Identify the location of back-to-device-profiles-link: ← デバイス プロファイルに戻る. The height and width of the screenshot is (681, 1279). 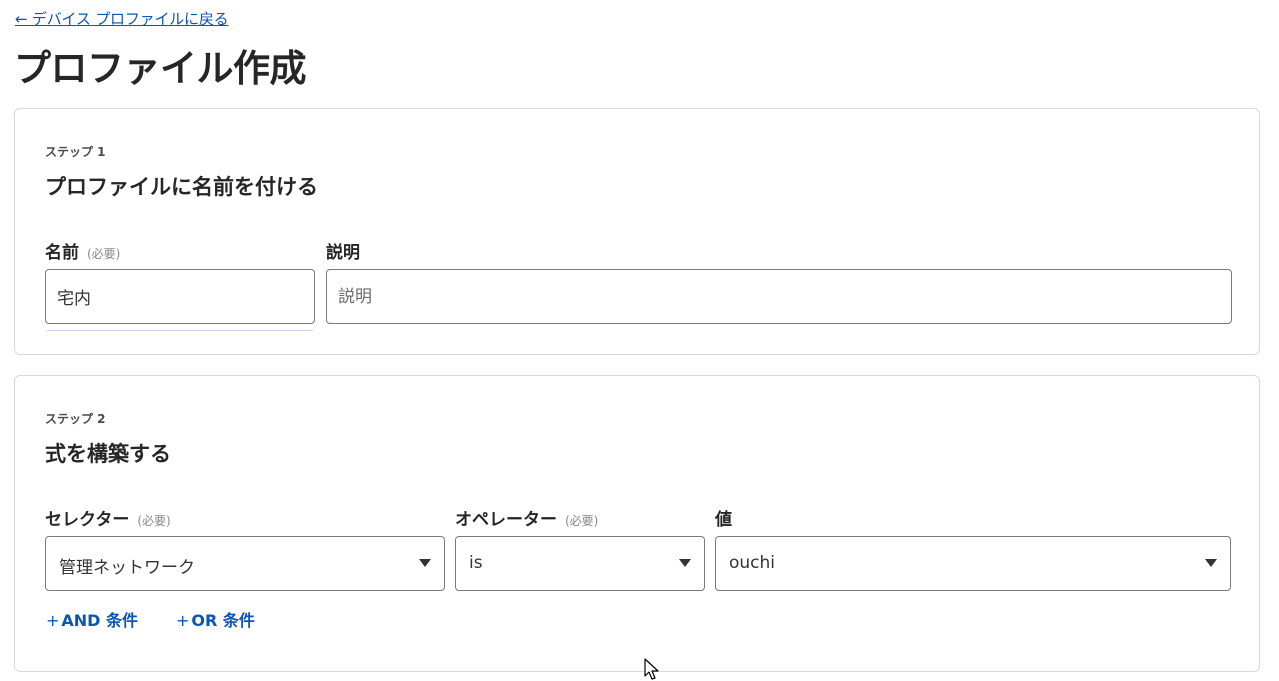
(122, 18).